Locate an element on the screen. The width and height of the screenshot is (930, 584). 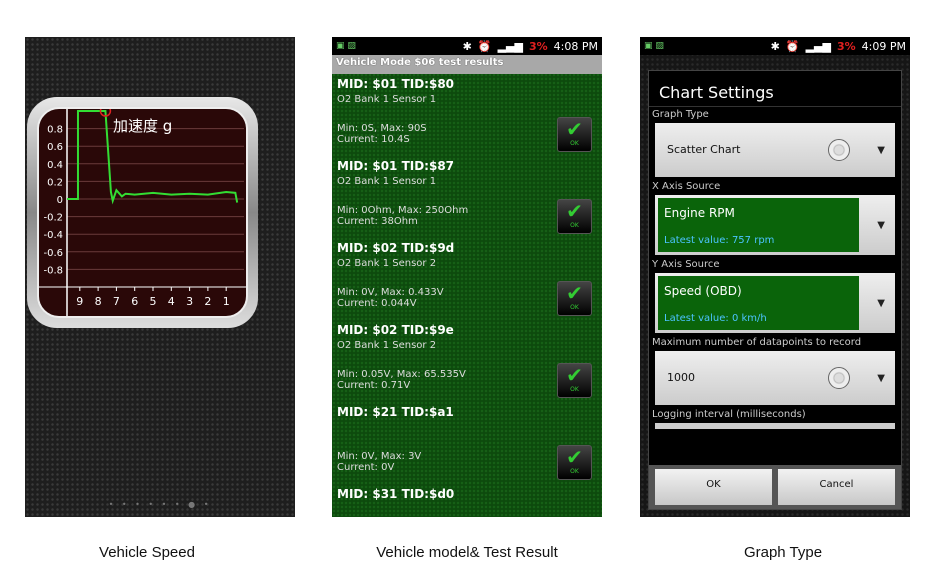
status-bar: ▣ ▨ ✱ ⏰ ▂▄▆ 3% 4:08 PM is located at coordinates (467, 46).